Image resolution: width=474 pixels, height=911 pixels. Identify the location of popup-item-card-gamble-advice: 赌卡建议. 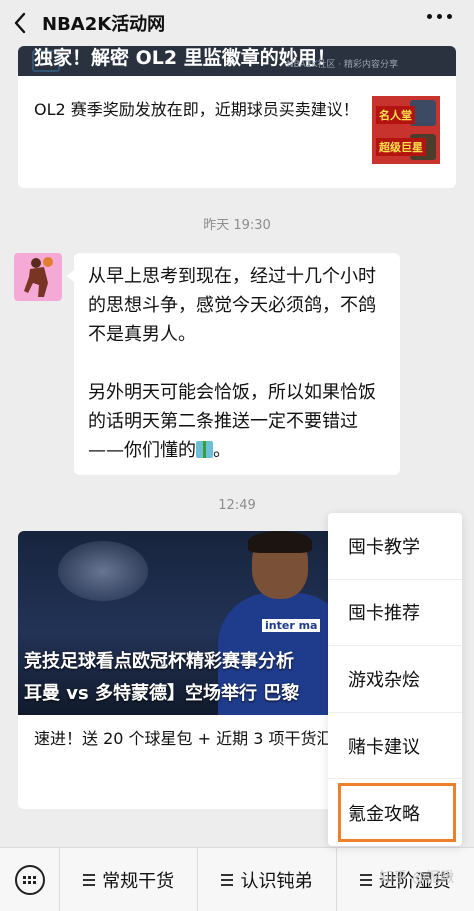
(395, 746).